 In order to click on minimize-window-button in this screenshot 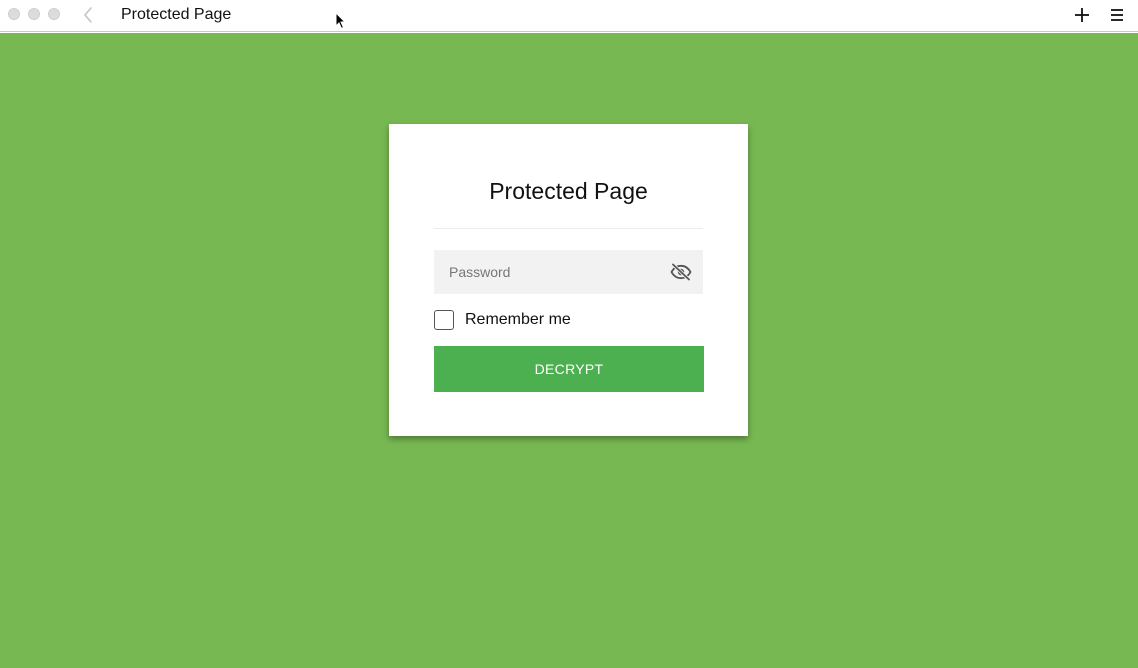, I will do `click(34, 14)`.